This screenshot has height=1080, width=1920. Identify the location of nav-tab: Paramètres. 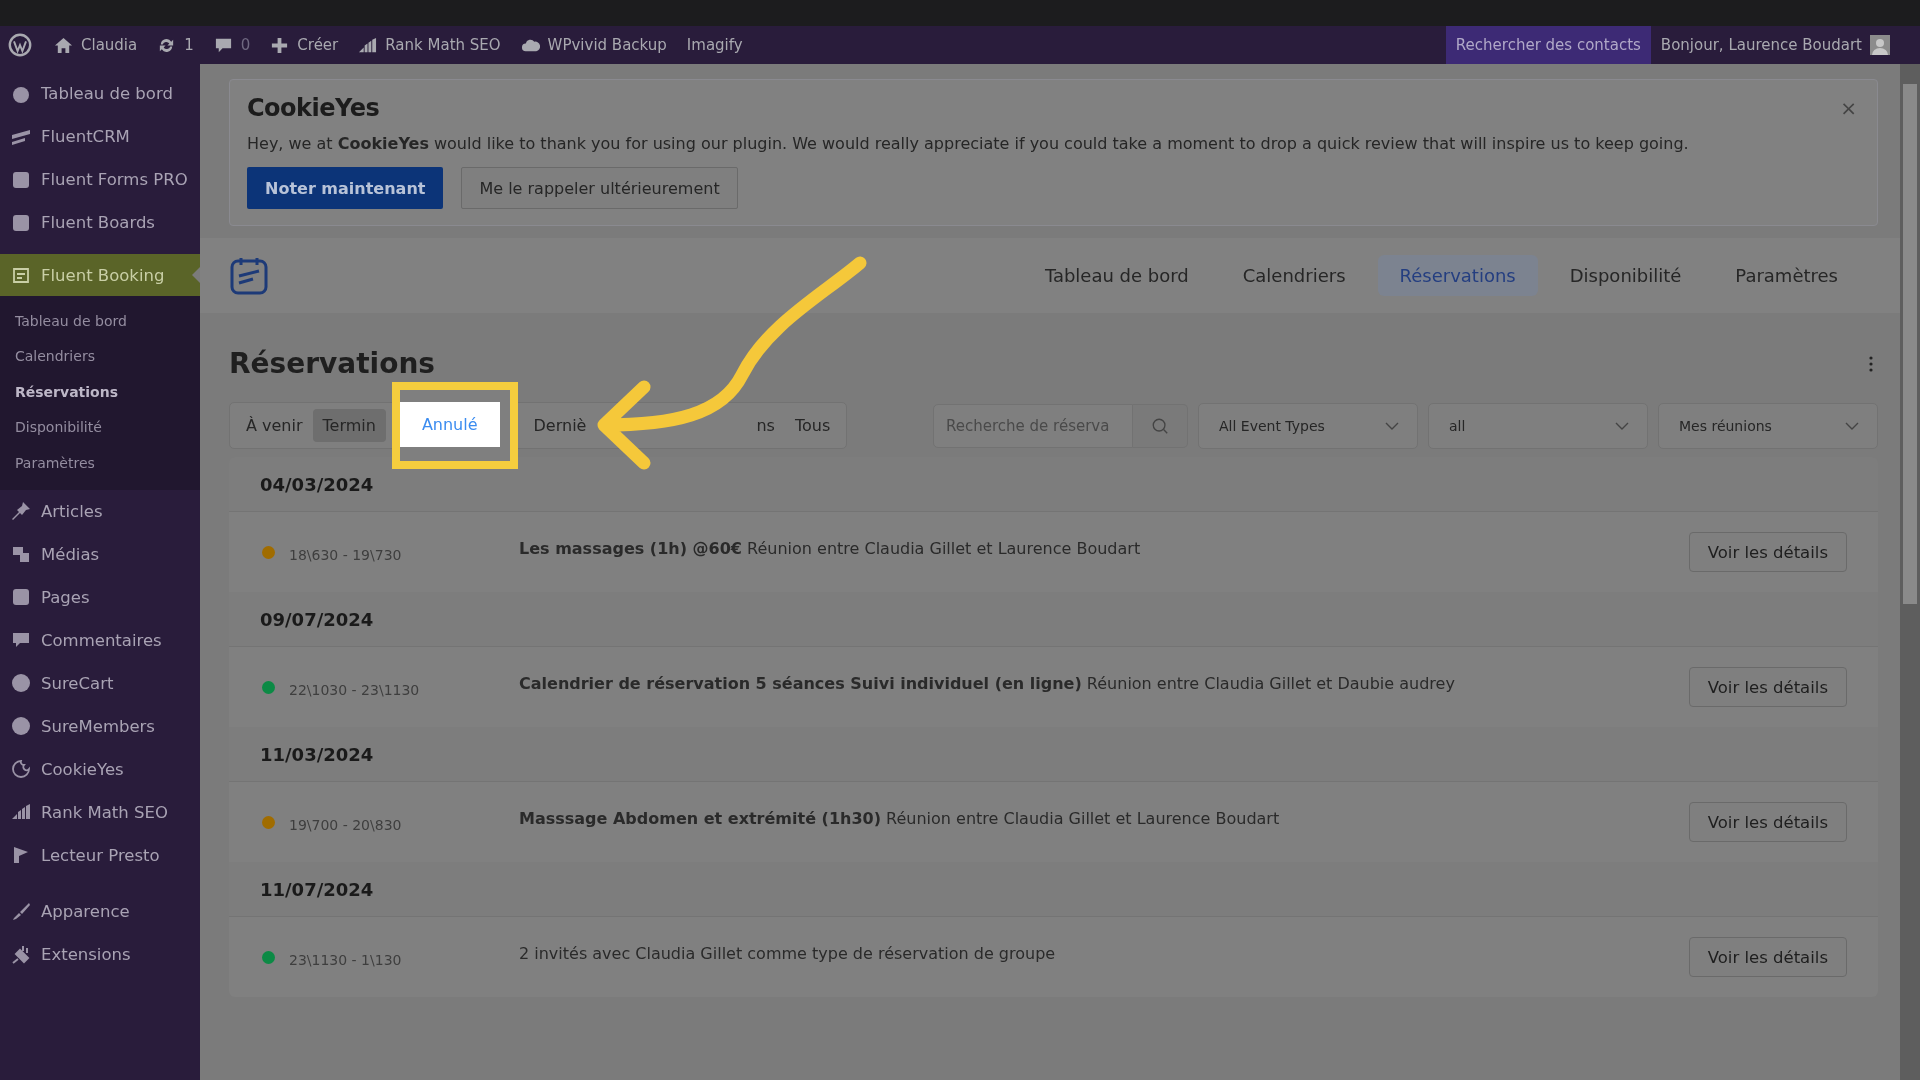
(1786, 275).